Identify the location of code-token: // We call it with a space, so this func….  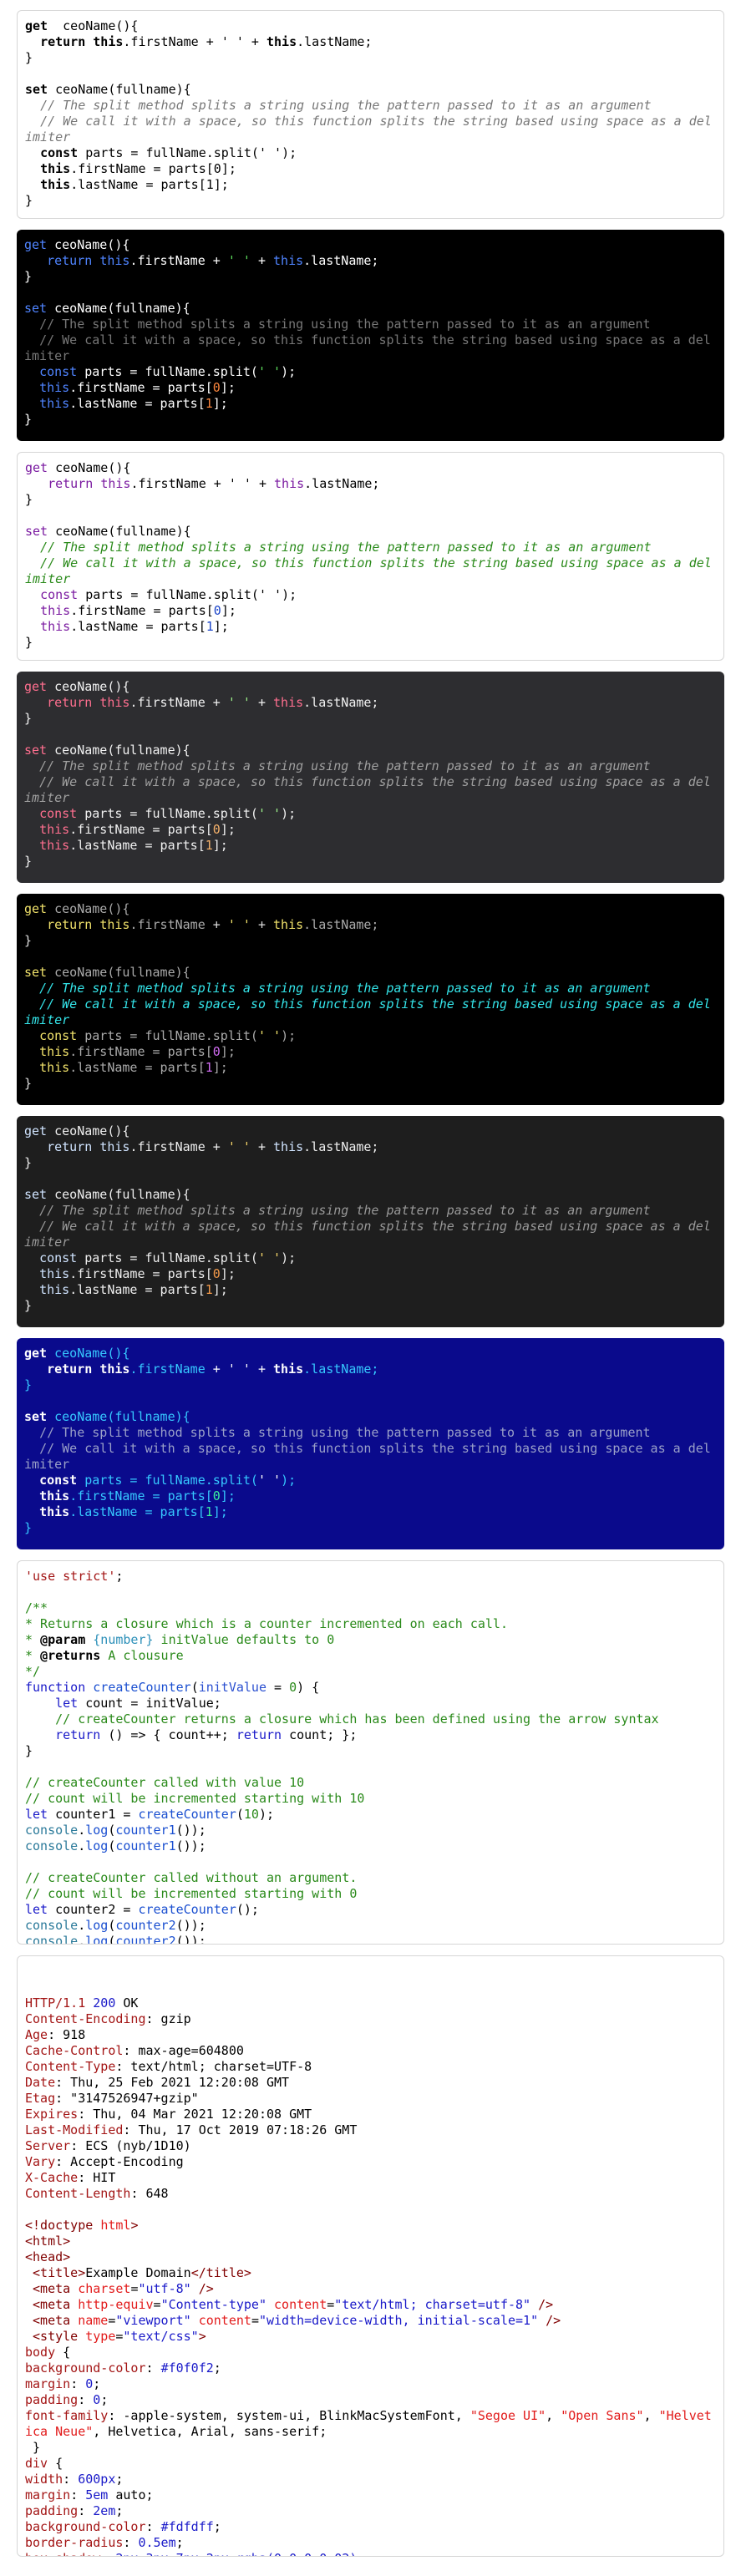
(369, 129).